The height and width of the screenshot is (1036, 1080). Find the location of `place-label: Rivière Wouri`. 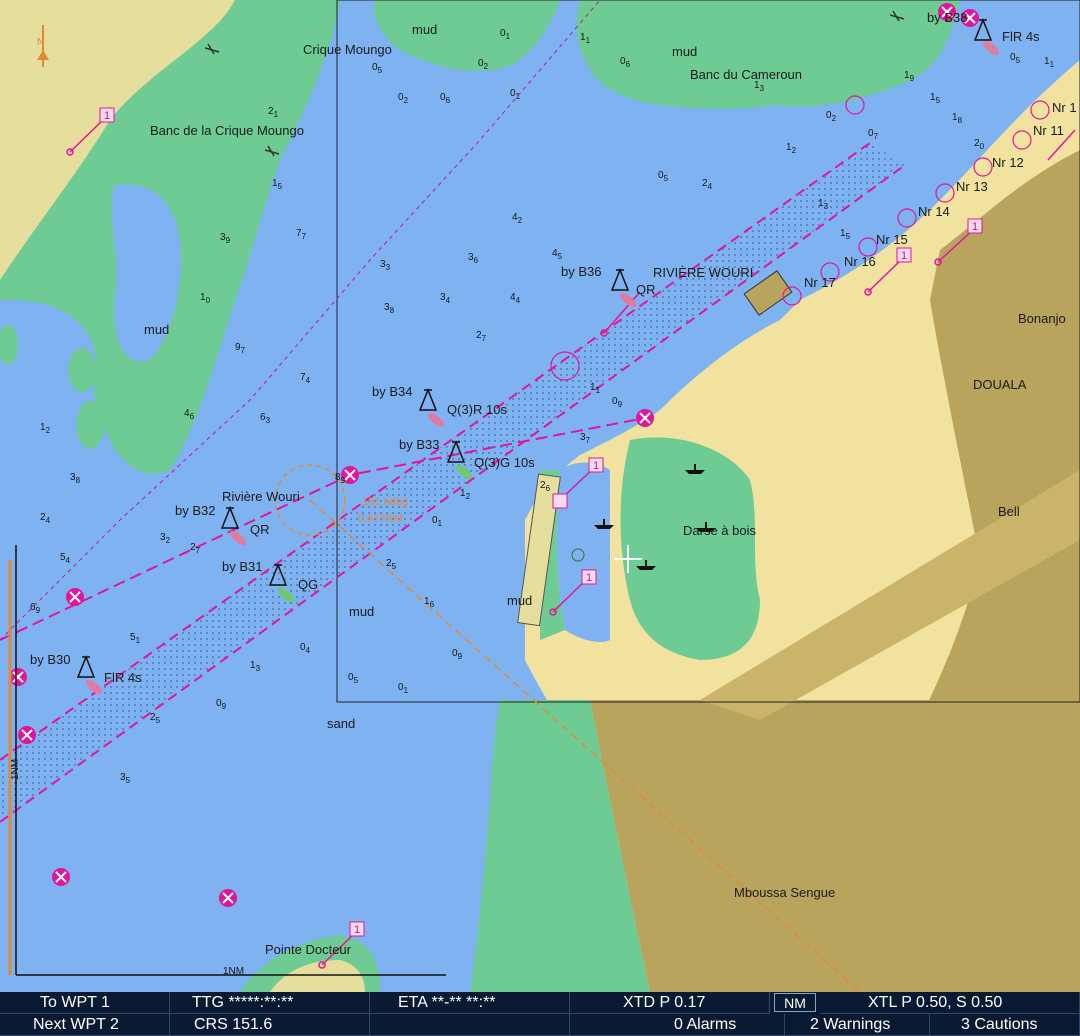

place-label: Rivière Wouri is located at coordinates (261, 496).